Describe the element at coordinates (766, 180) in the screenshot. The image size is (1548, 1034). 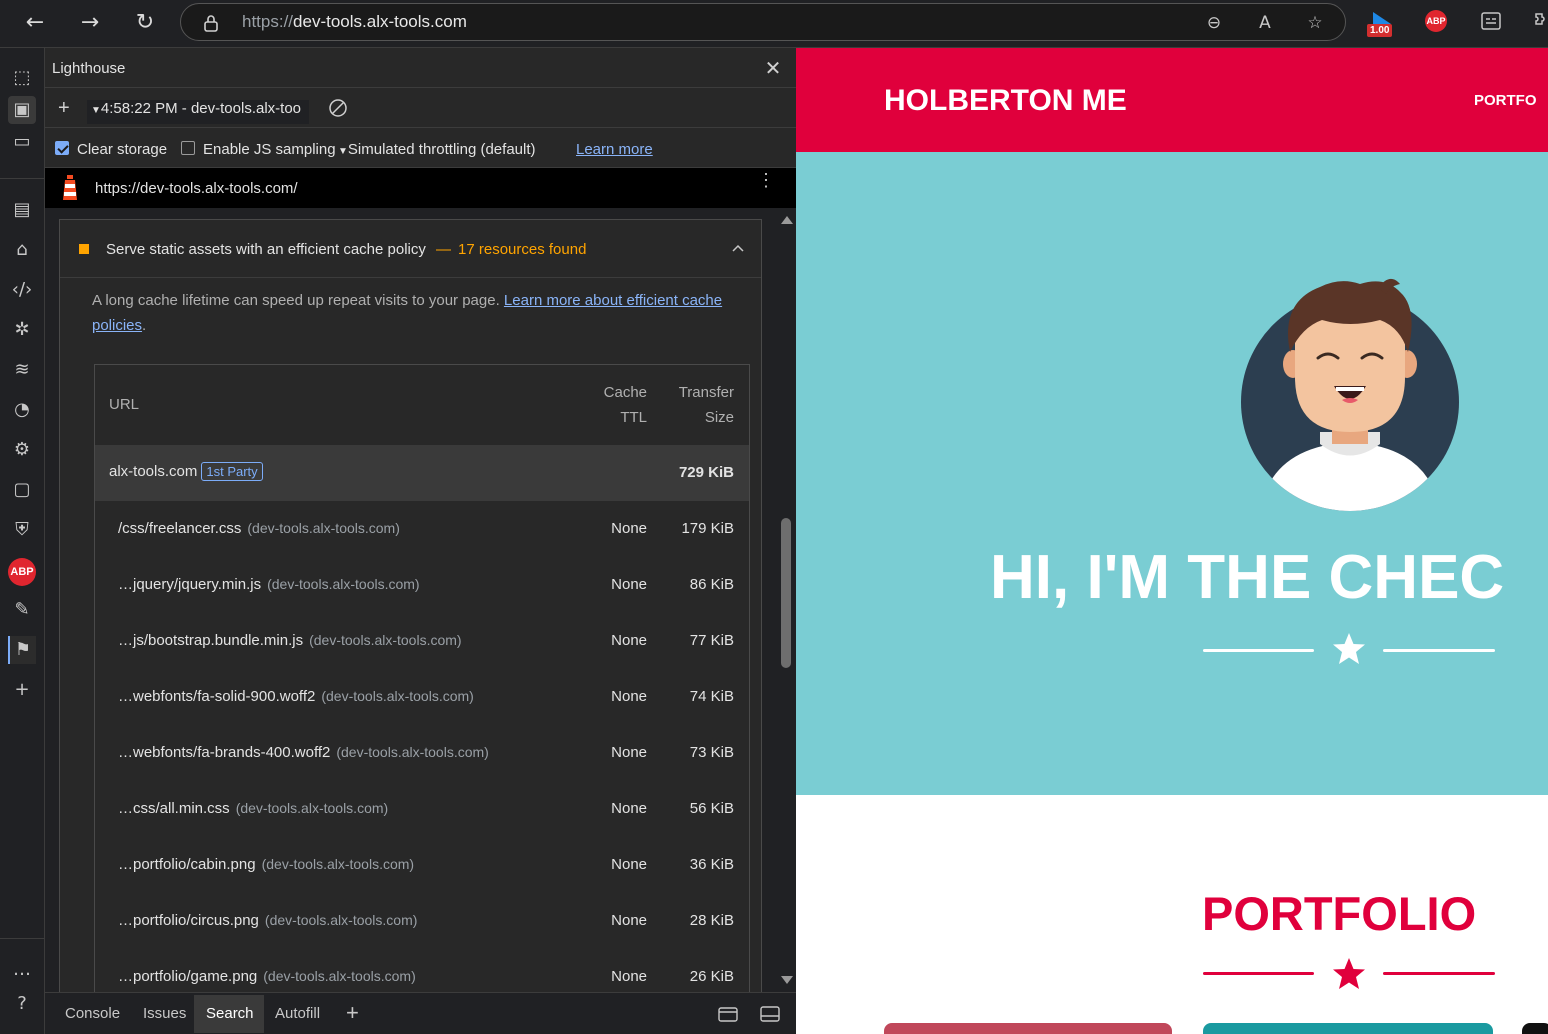
I see `report-menu-icon: ⋮` at that location.